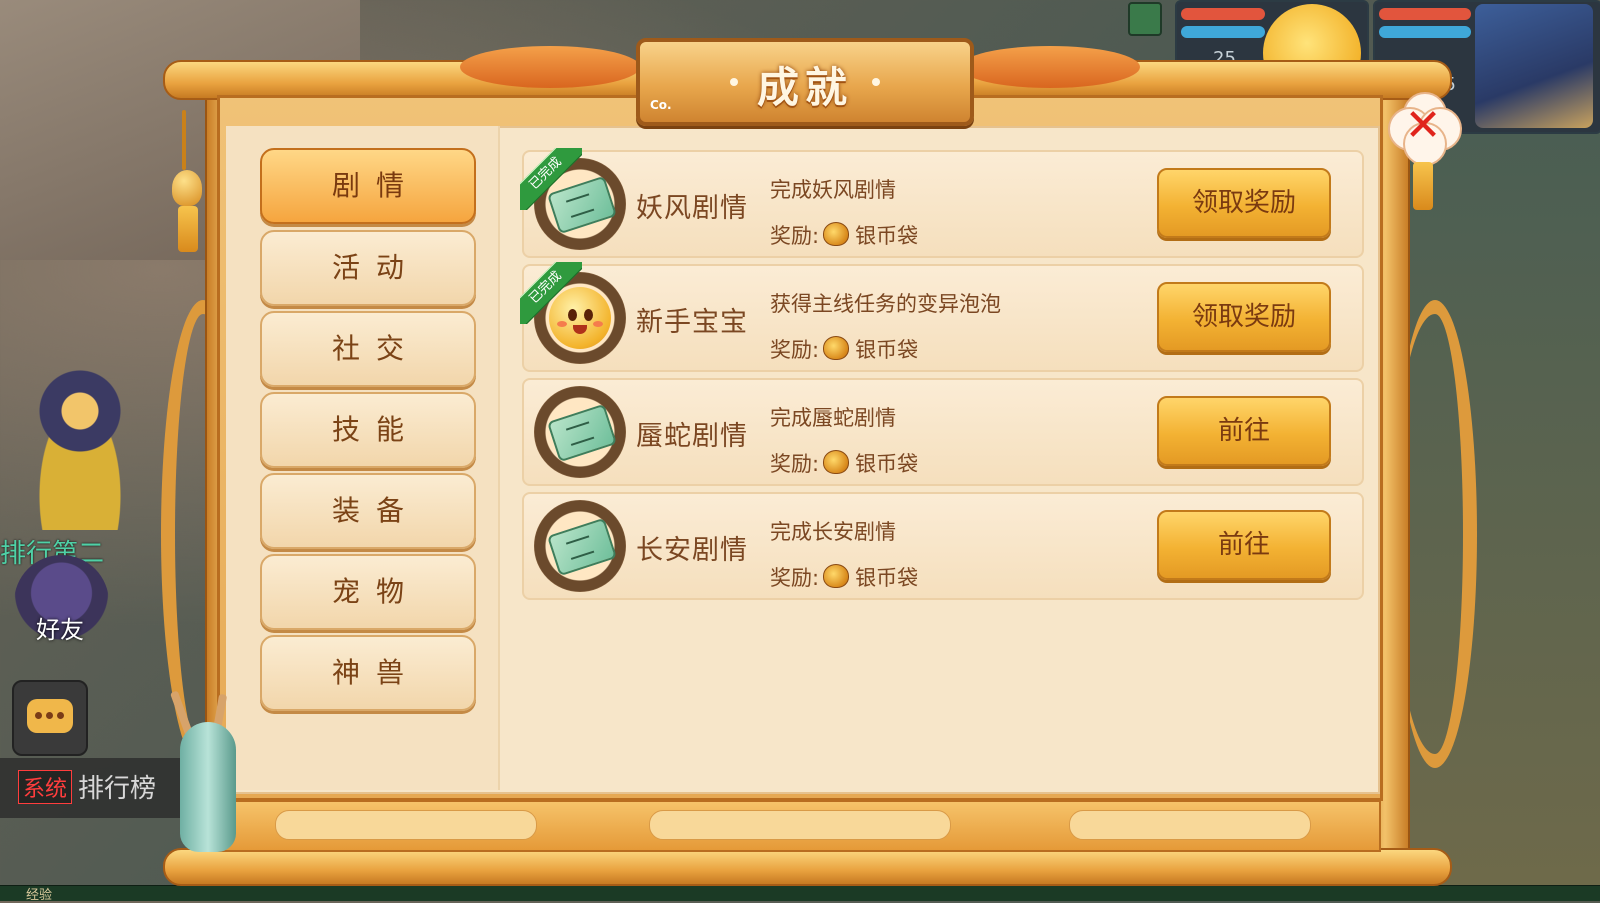  I want to click on tab-divine-beasts: 神兽, so click(368, 673).